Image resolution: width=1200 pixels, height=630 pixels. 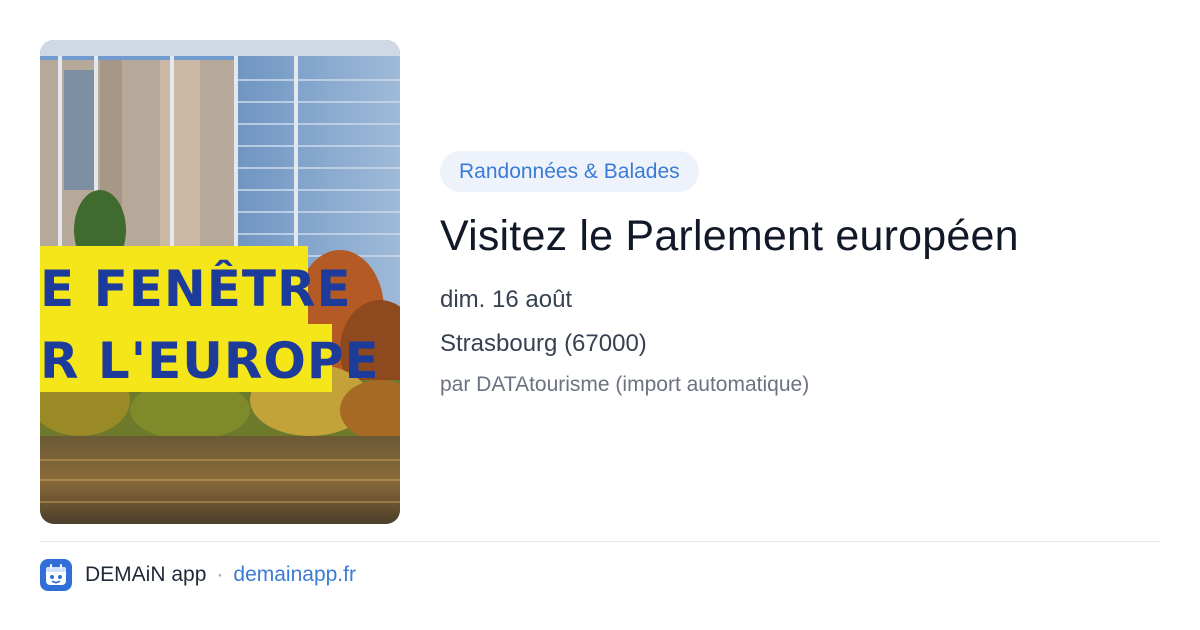 What do you see at coordinates (543, 343) in the screenshot?
I see `event-location: Strasbourg (67000)` at bounding box center [543, 343].